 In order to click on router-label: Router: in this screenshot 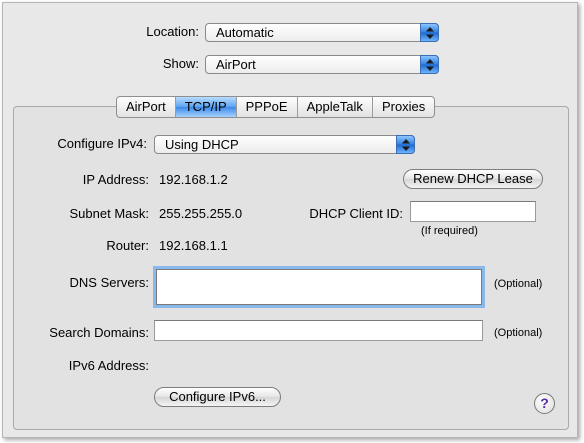, I will do `click(127, 245)`.